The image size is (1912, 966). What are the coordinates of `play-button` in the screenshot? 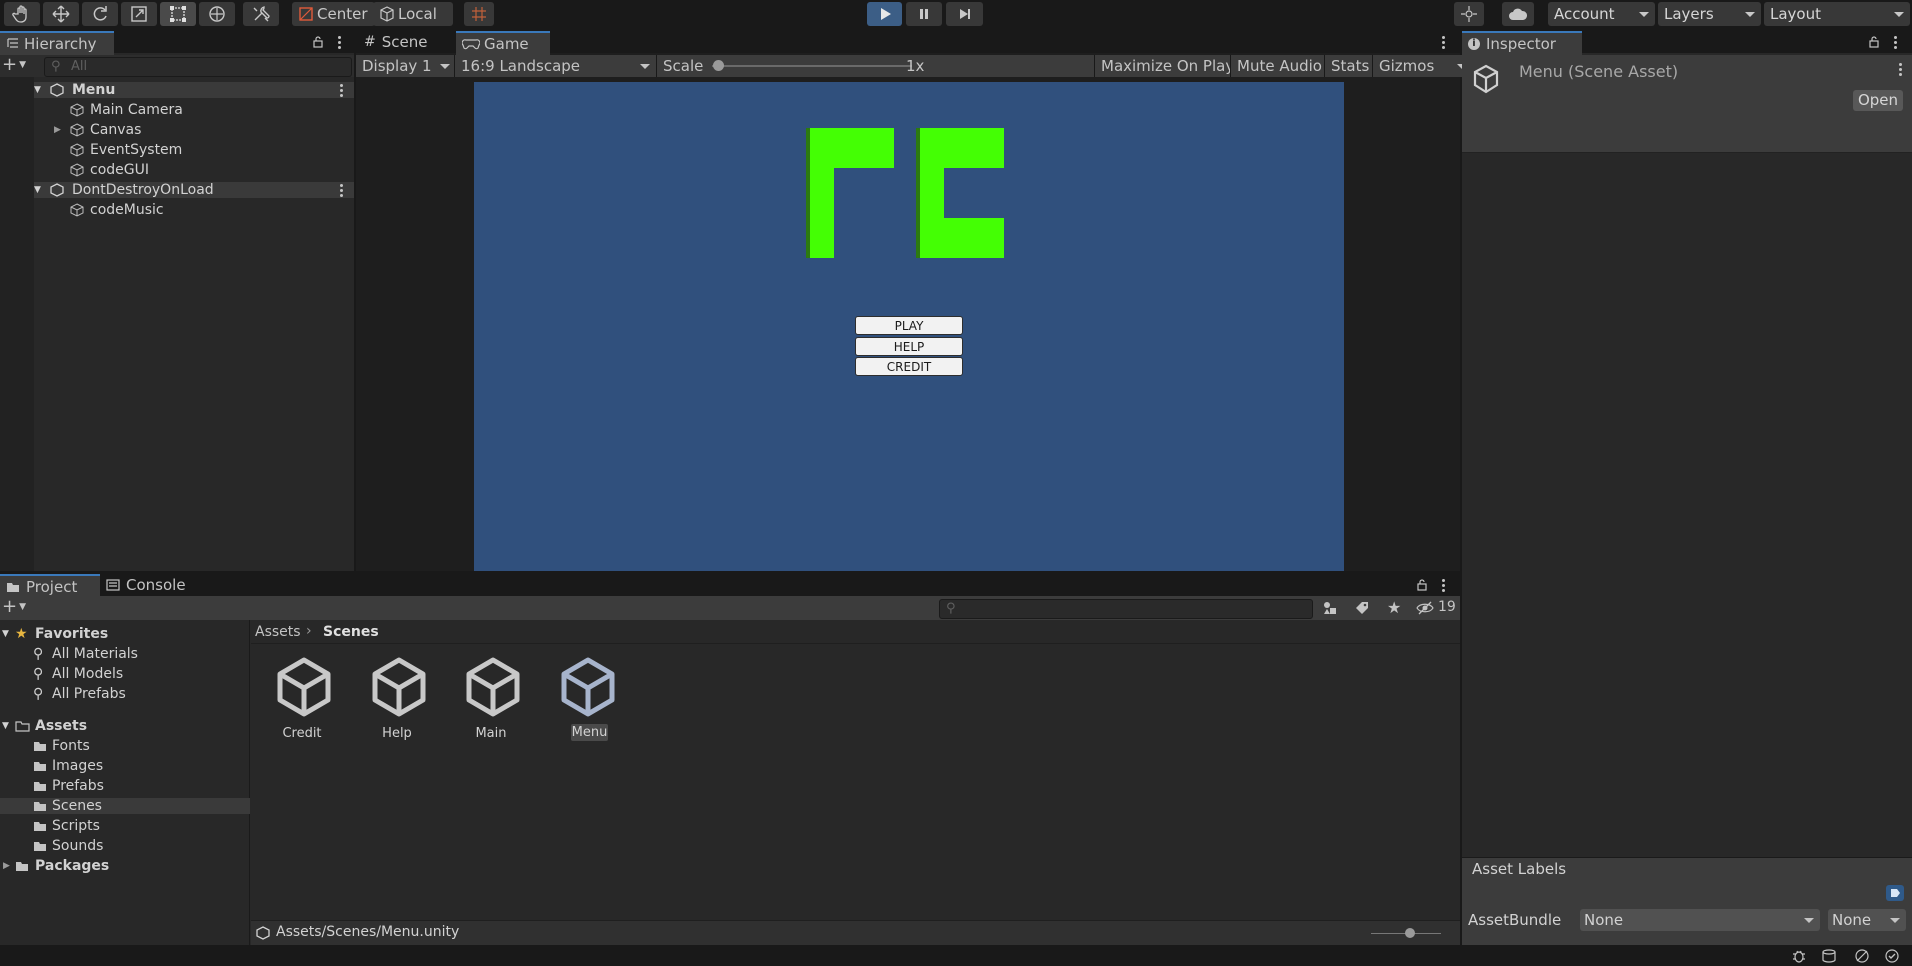 It's located at (884, 14).